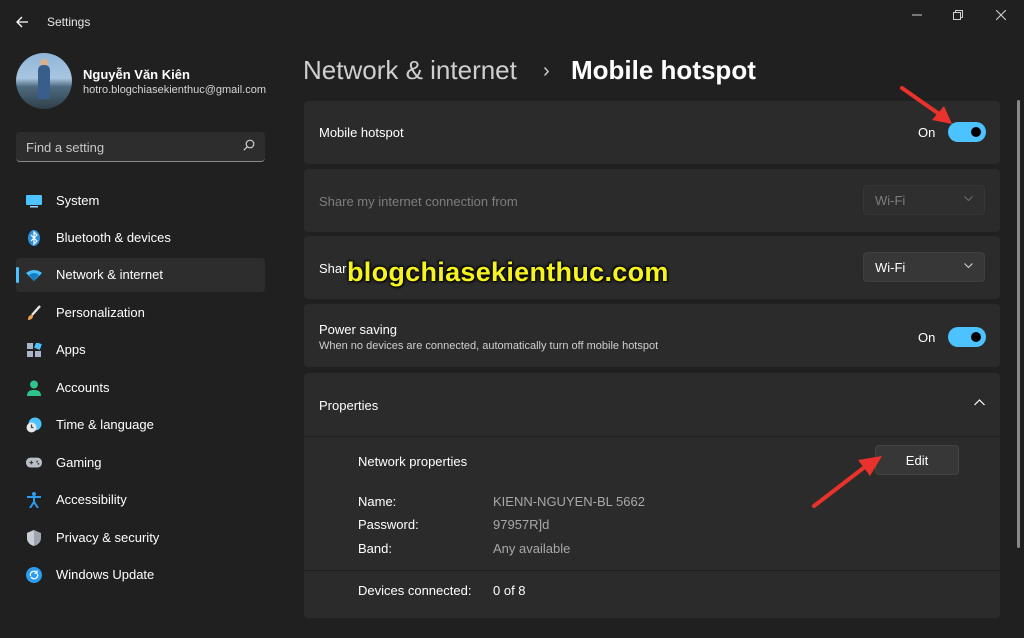 Image resolution: width=1024 pixels, height=638 pixels. I want to click on wifi-icon, so click(34, 275).